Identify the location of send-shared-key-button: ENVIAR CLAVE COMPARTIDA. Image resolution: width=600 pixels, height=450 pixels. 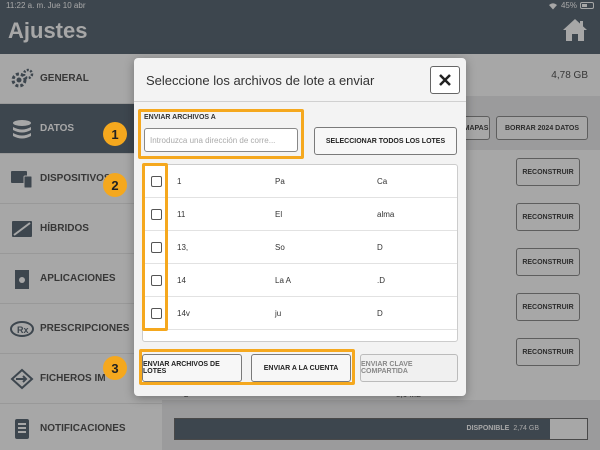
(409, 368).